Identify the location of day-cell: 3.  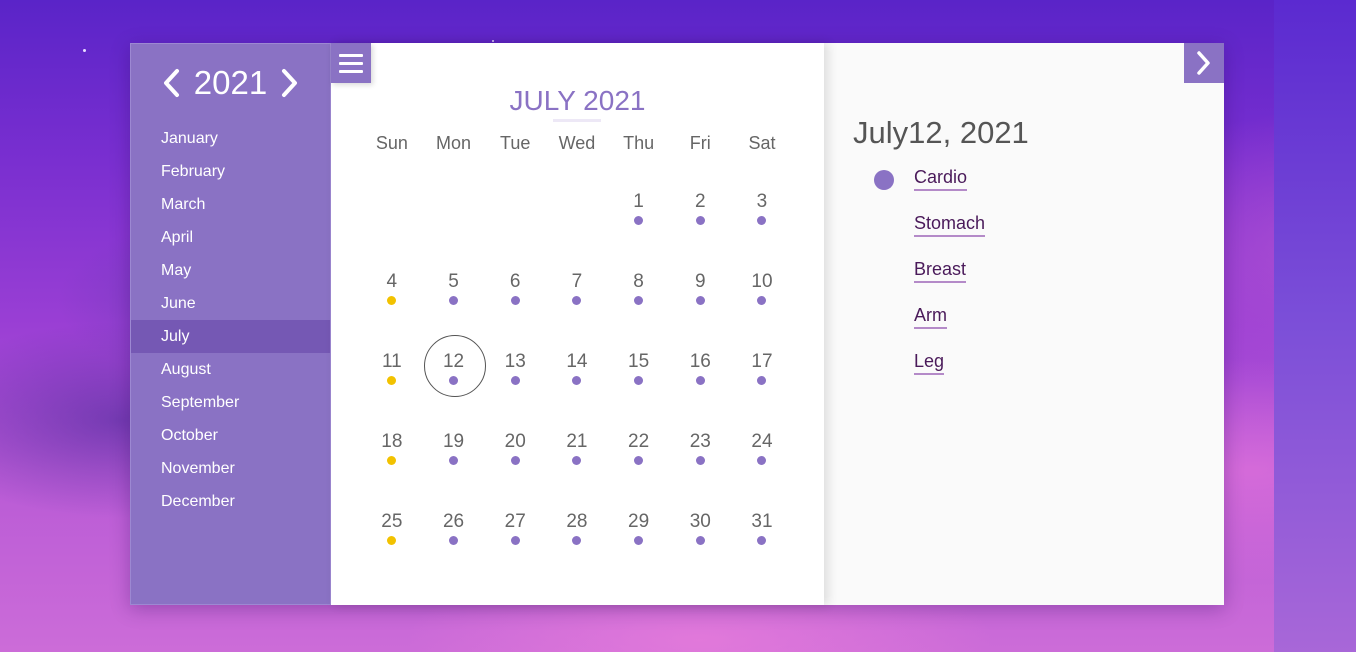
(762, 223).